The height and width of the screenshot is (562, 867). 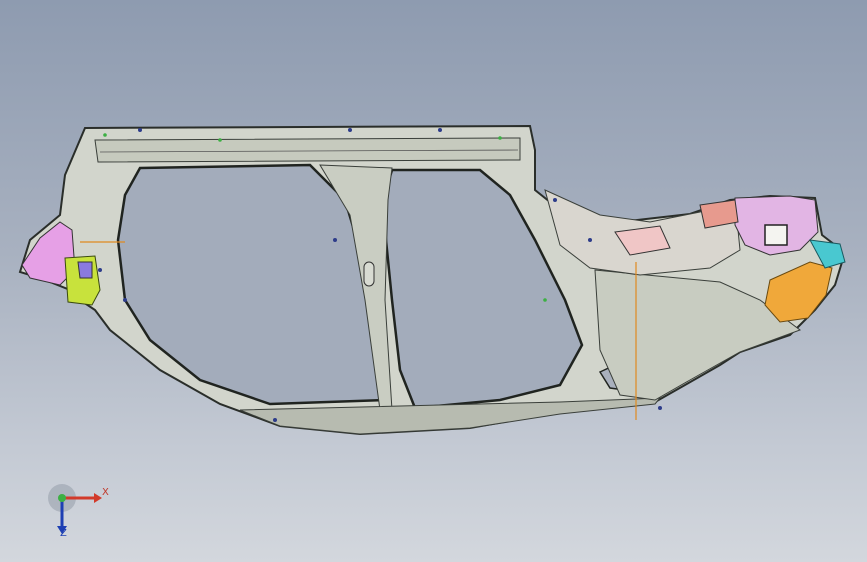 What do you see at coordinates (62, 498) in the screenshot?
I see `triad-origin` at bounding box center [62, 498].